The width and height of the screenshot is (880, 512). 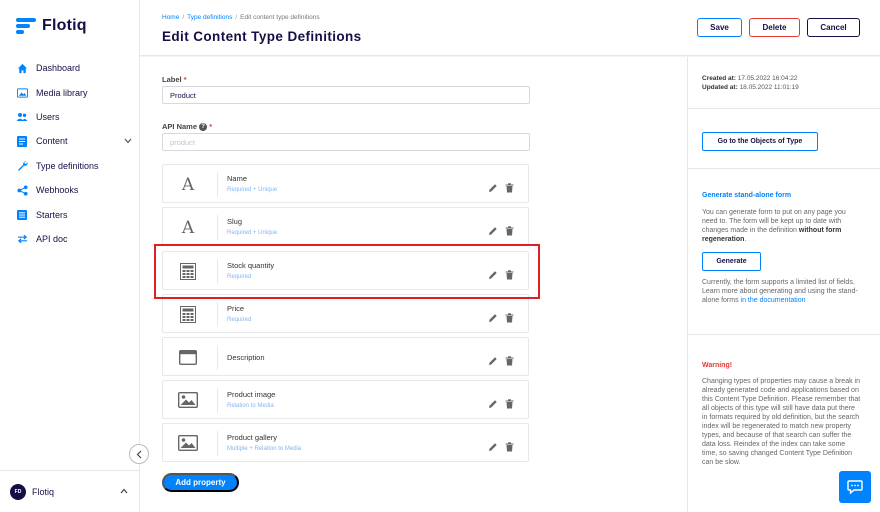 I want to click on sidebar-item-starters: Starters, so click(x=70, y=214).